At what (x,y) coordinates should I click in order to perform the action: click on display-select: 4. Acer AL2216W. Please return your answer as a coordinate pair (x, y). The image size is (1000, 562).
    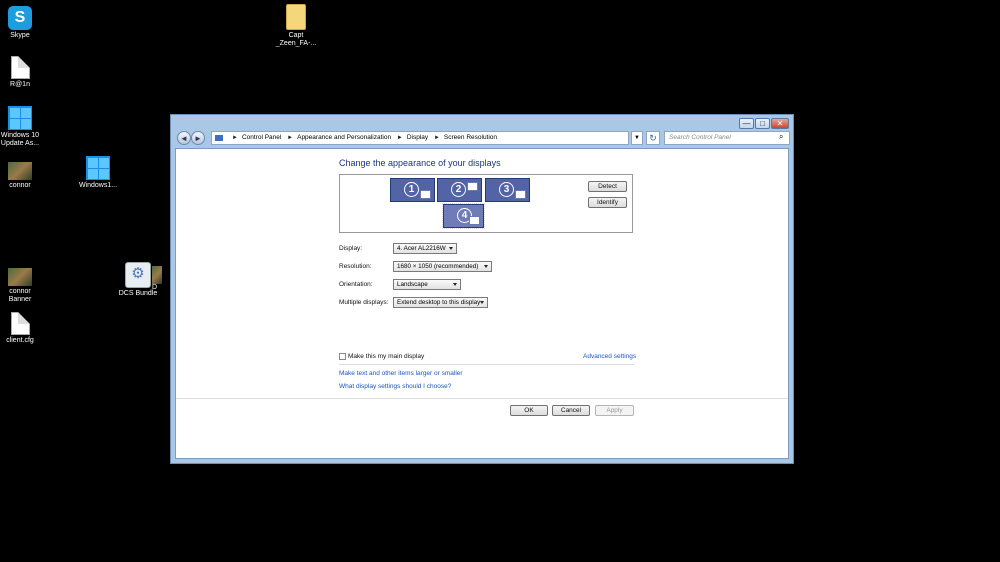
    Looking at the image, I should click on (425, 248).